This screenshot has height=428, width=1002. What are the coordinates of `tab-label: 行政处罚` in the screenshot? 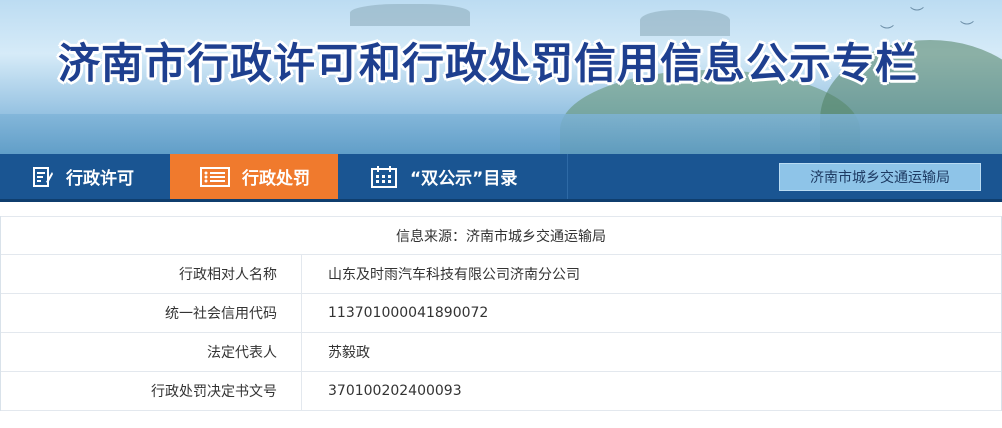 It's located at (276, 179).